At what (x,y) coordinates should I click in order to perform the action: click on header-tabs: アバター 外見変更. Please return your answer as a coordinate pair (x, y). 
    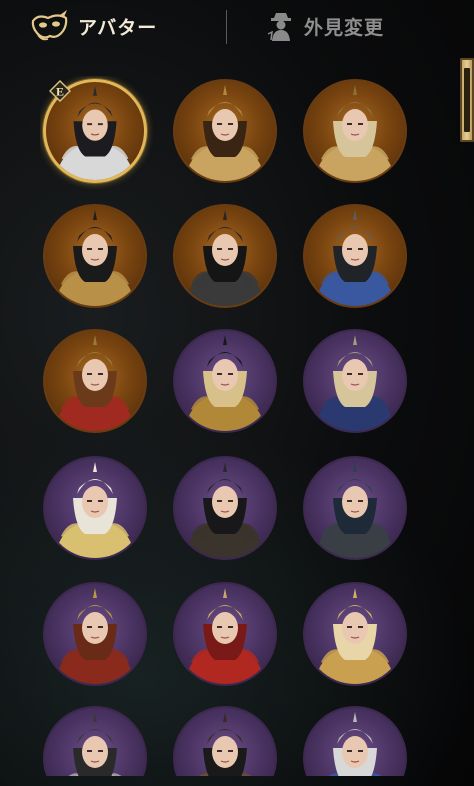
    Looking at the image, I should click on (237, 26).